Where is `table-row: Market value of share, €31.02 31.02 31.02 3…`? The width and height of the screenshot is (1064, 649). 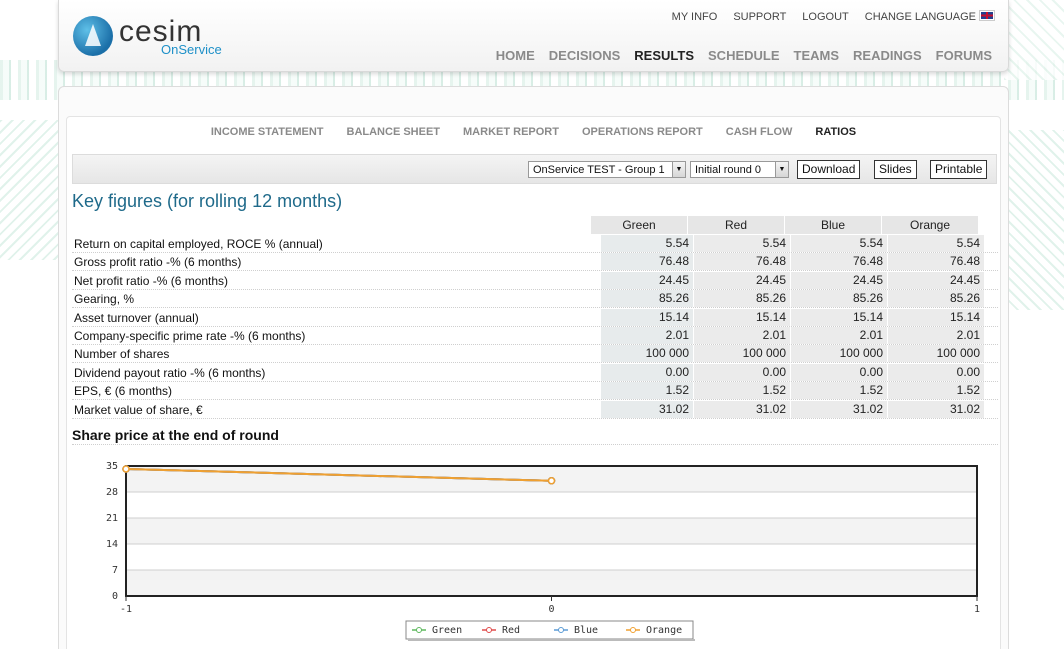
table-row: Market value of share, €31.02 31.02 31.02 3… is located at coordinates (535, 409).